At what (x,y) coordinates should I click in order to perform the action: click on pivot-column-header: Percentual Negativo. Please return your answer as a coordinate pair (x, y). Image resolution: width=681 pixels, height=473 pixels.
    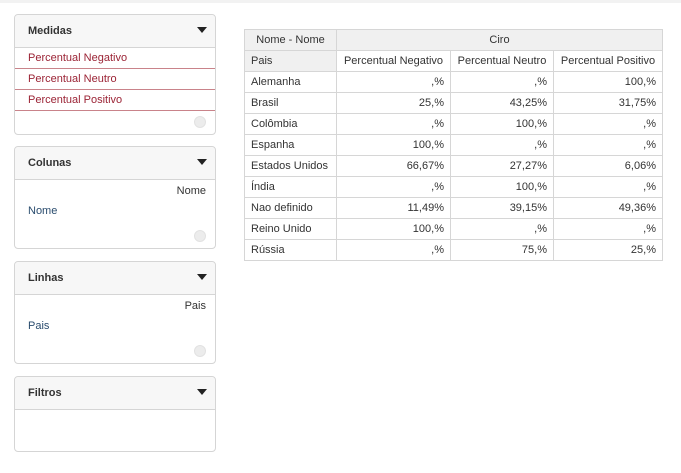
    Looking at the image, I should click on (393, 61).